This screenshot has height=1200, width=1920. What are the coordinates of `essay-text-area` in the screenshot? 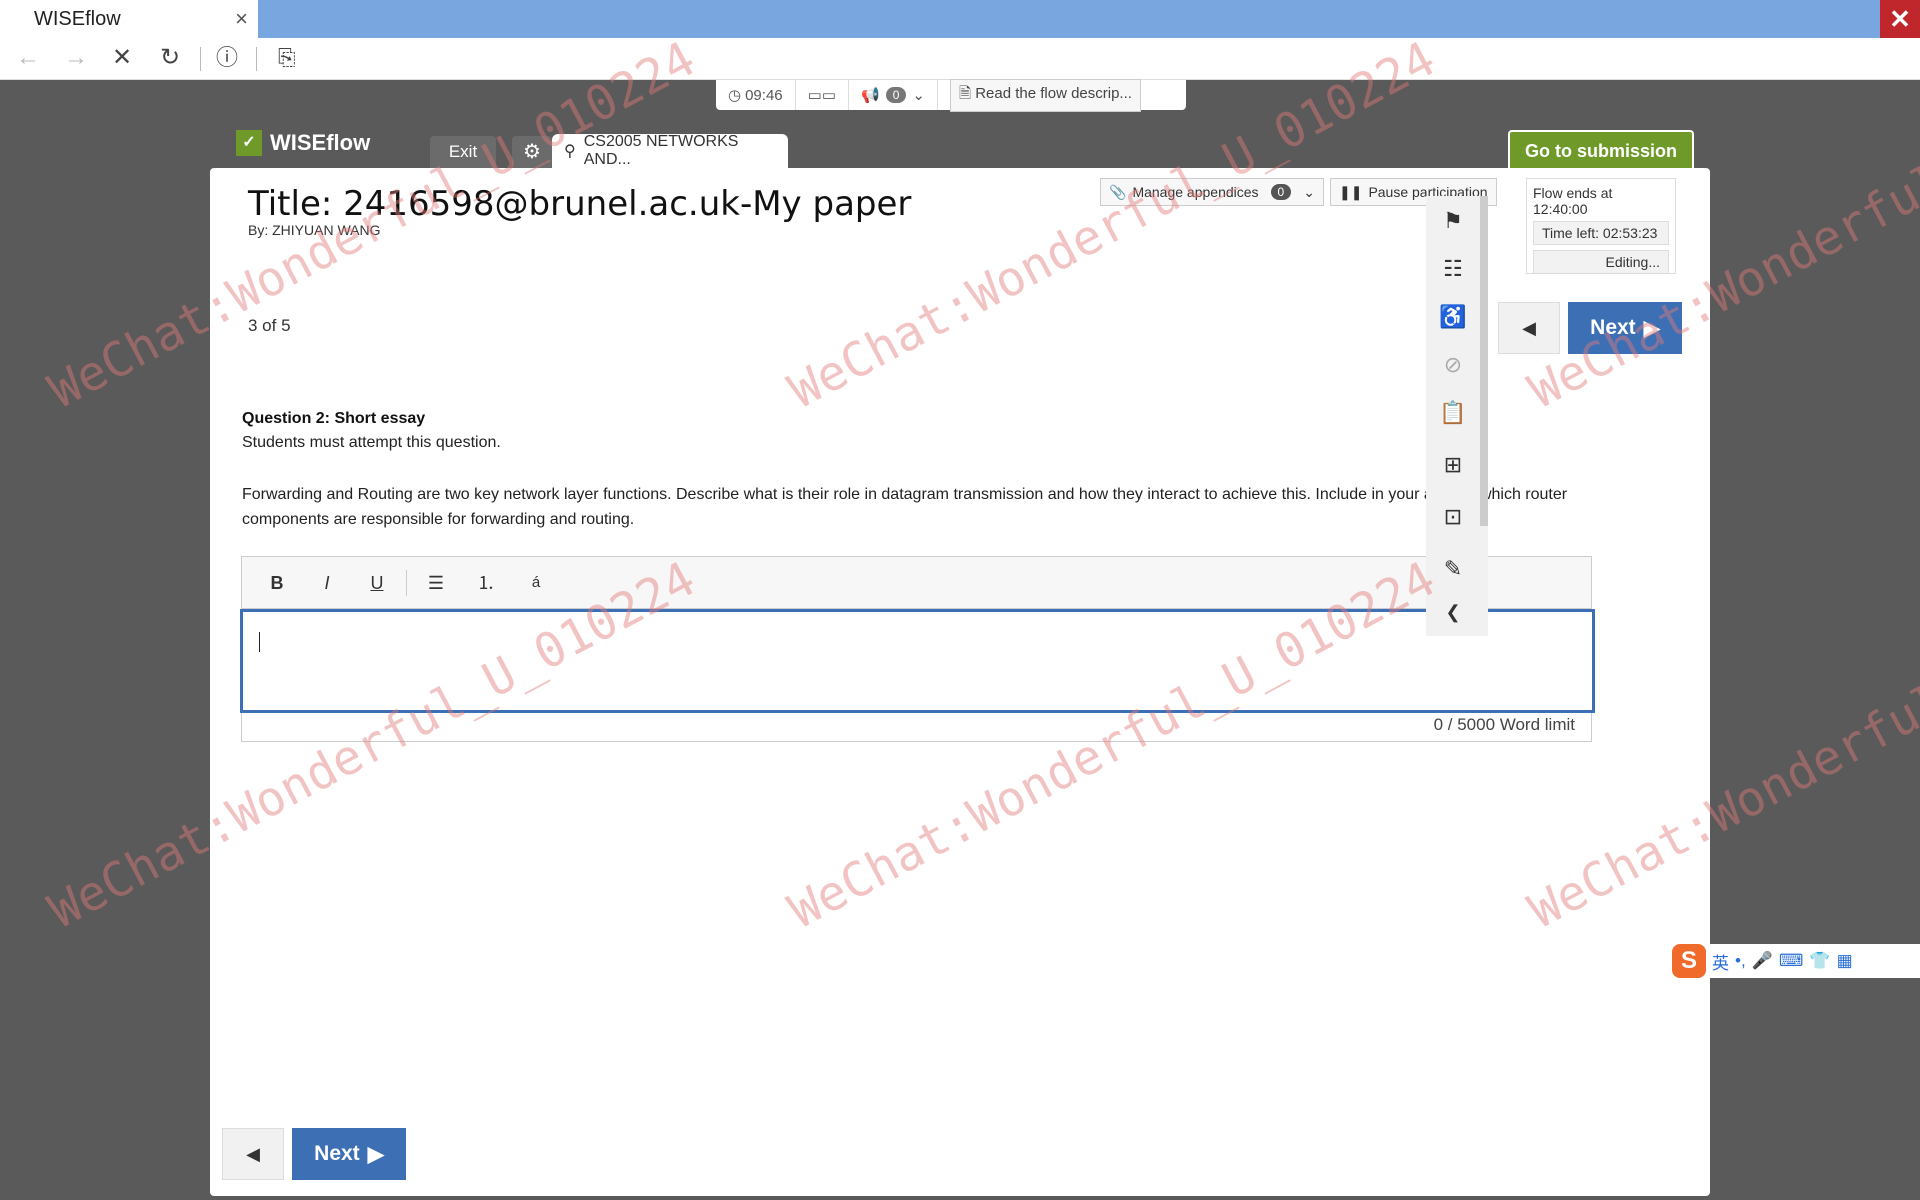 It's located at (917, 661).